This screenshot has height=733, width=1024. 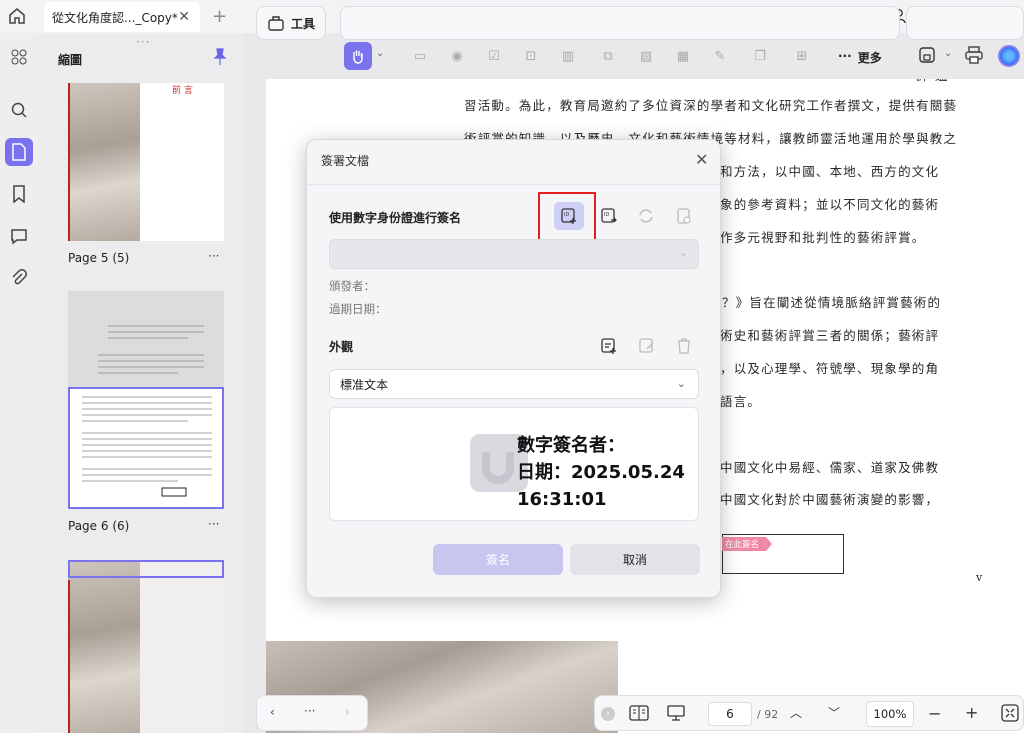 I want to click on page-label: Page 6 (6), so click(x=99, y=526).